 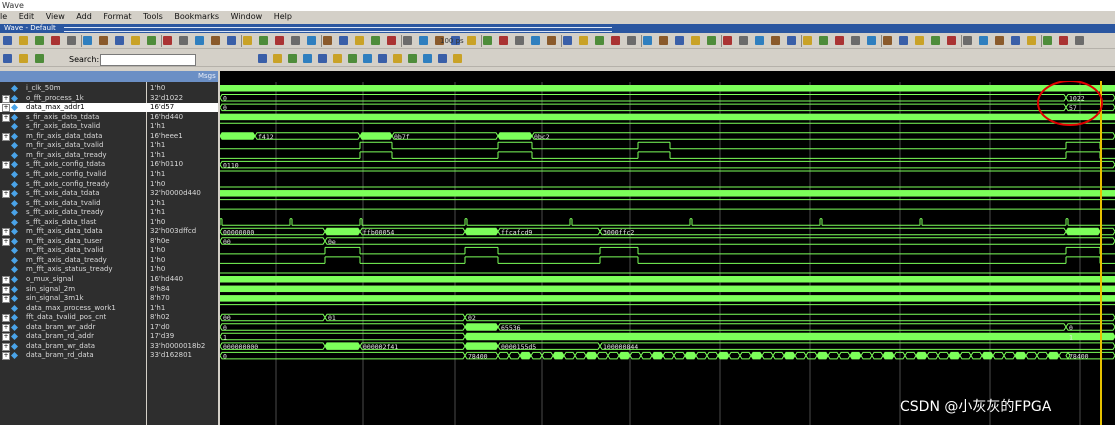 What do you see at coordinates (109, 299) in the screenshot?
I see `signal-row: + sin_signal_3m1k 8'h70` at bounding box center [109, 299].